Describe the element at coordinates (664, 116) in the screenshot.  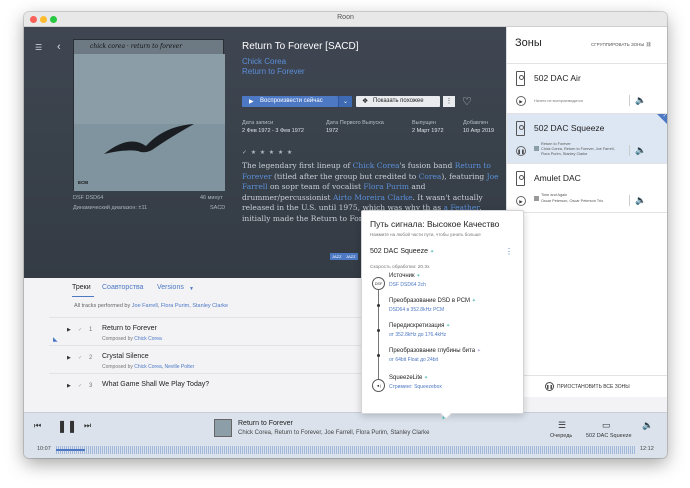
I see `checkmark-icon: ✓` at that location.